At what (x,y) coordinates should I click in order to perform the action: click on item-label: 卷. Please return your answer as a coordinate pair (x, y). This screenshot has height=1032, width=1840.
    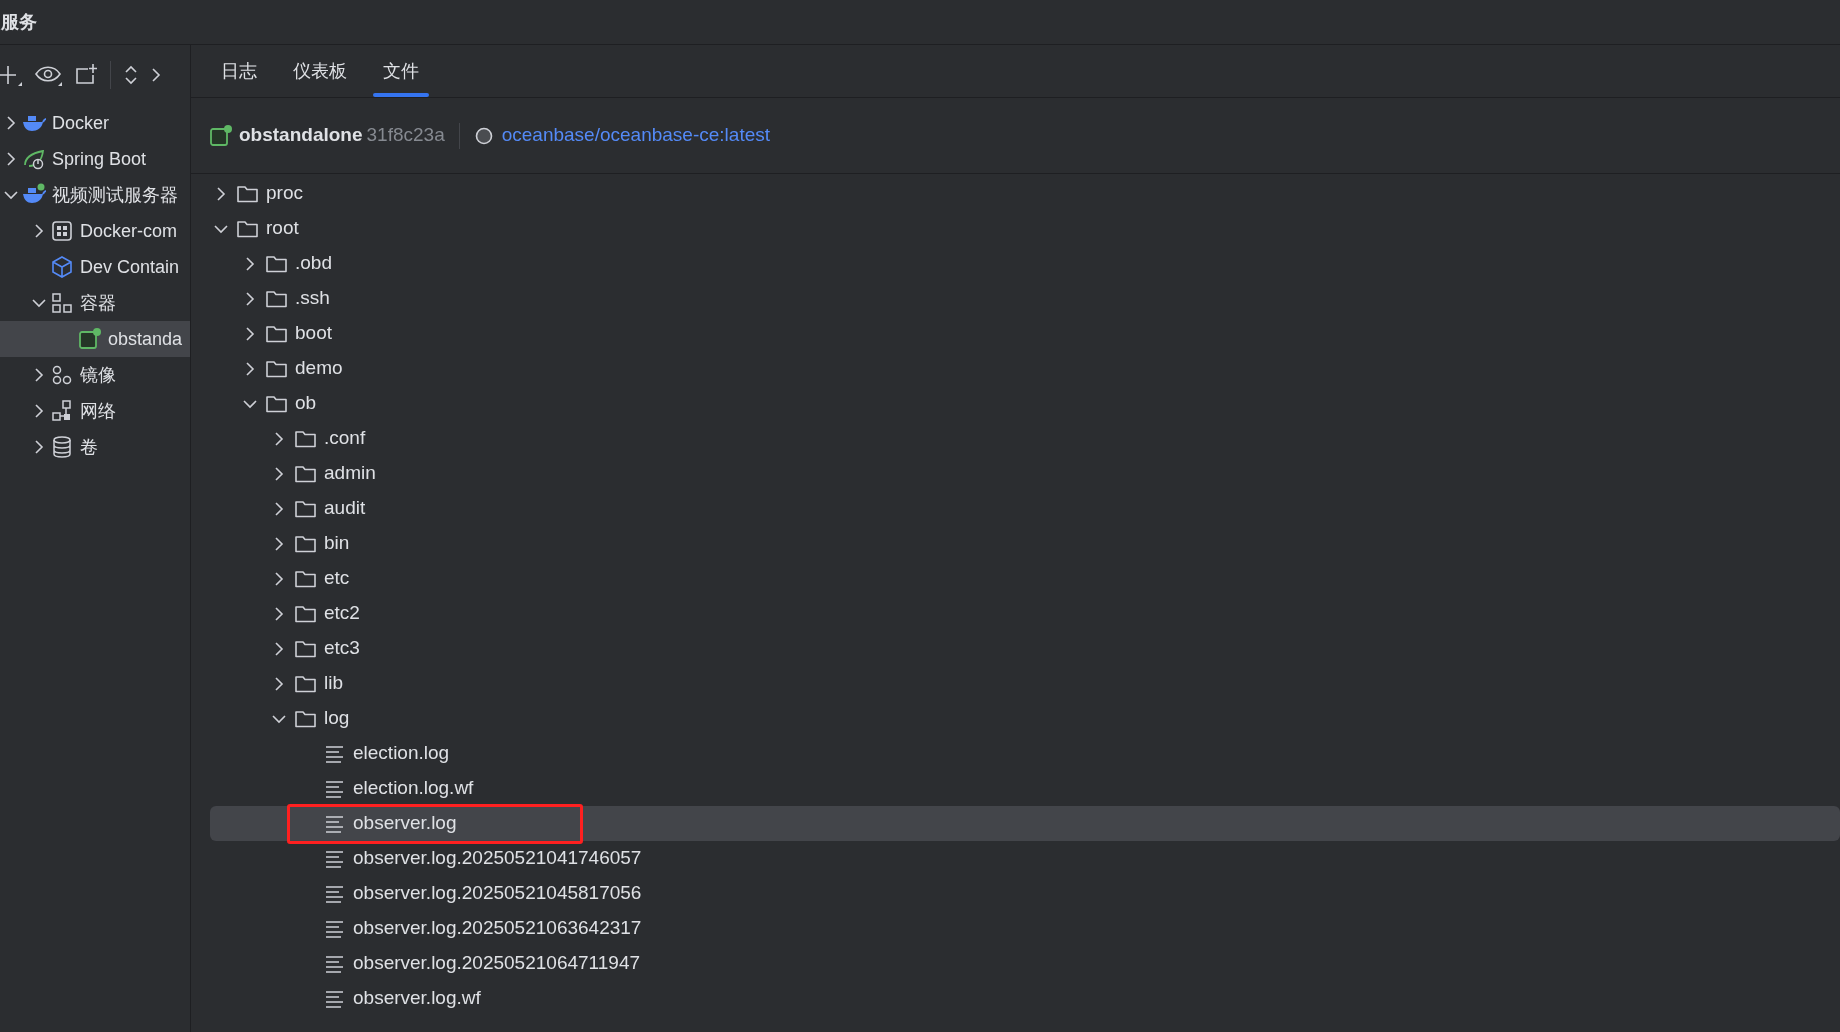
    Looking at the image, I should click on (89, 447).